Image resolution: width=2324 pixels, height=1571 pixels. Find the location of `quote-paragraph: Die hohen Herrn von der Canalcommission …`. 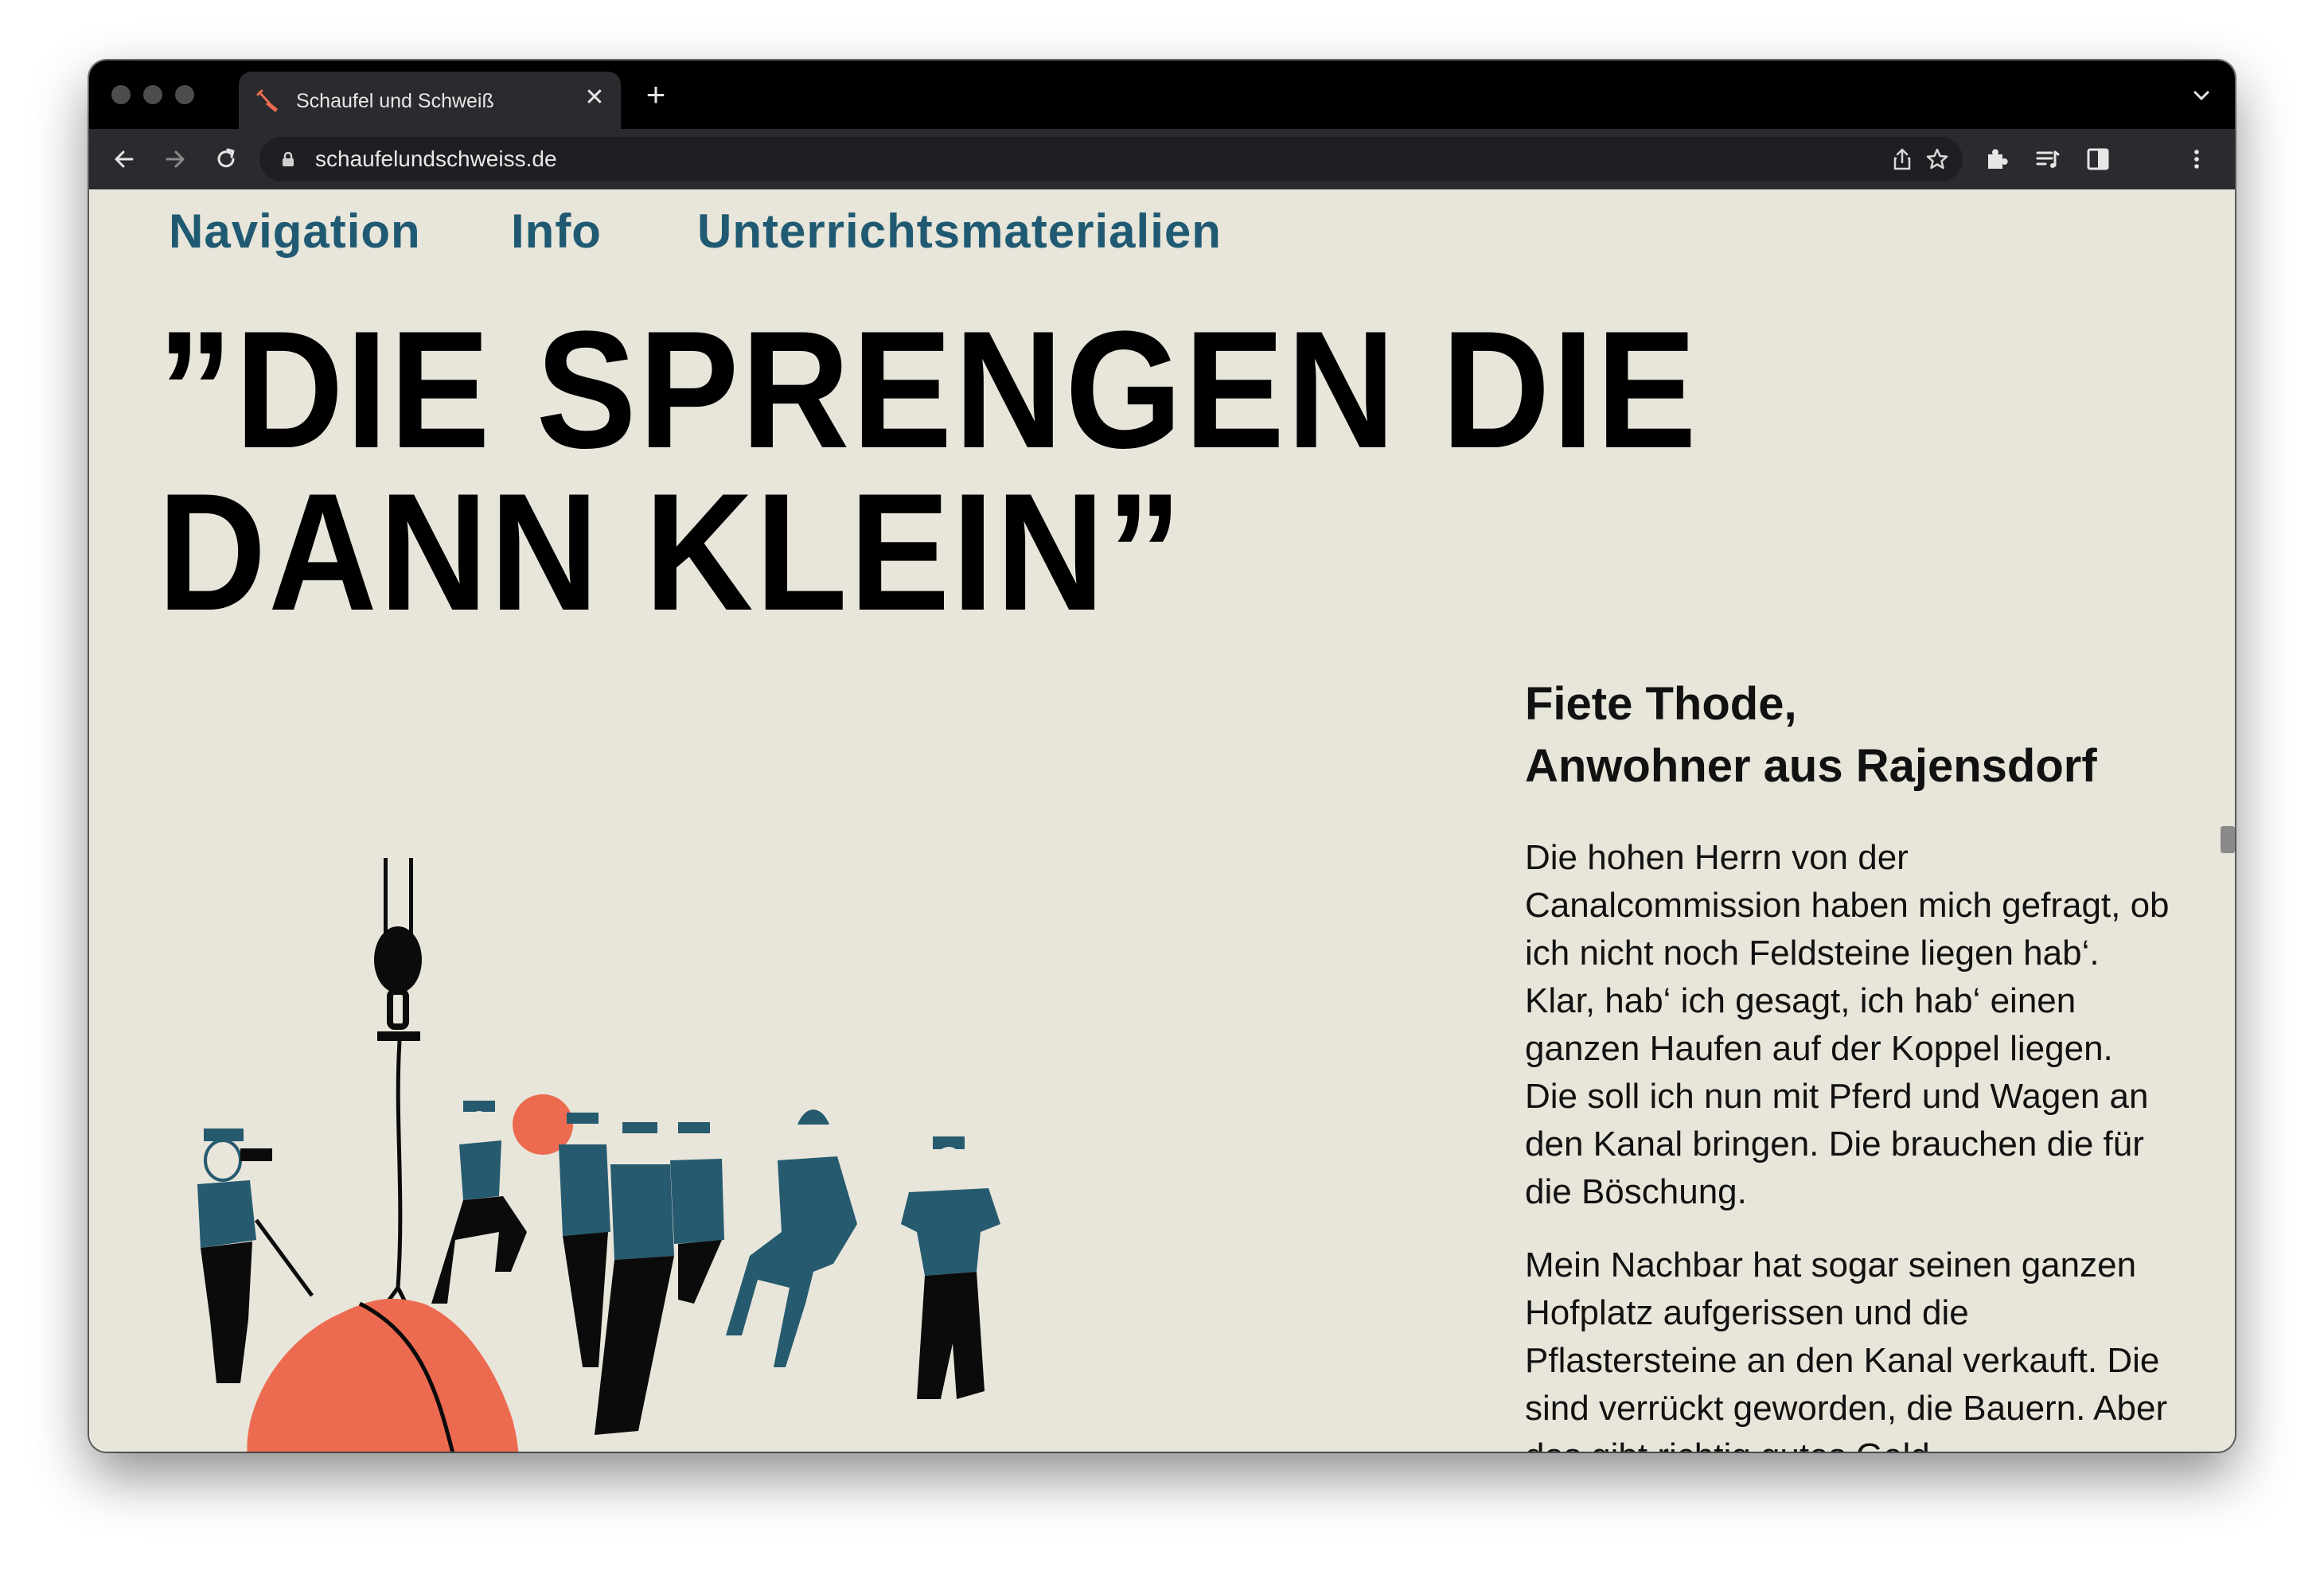

quote-paragraph: Die hohen Herrn von der Canalcommission … is located at coordinates (1847, 1024).